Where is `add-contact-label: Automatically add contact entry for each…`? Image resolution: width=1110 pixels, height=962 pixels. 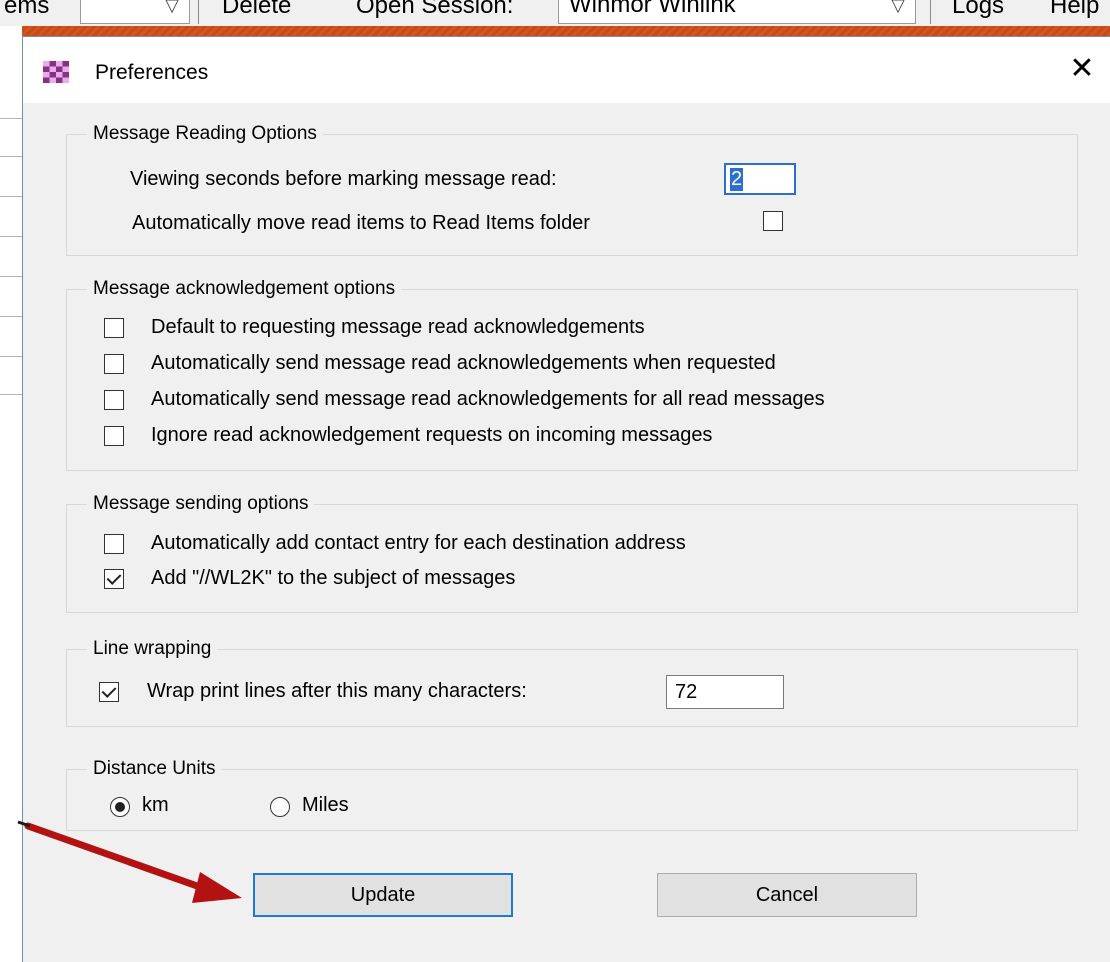
add-contact-label: Automatically add contact entry for each… is located at coordinates (418, 543).